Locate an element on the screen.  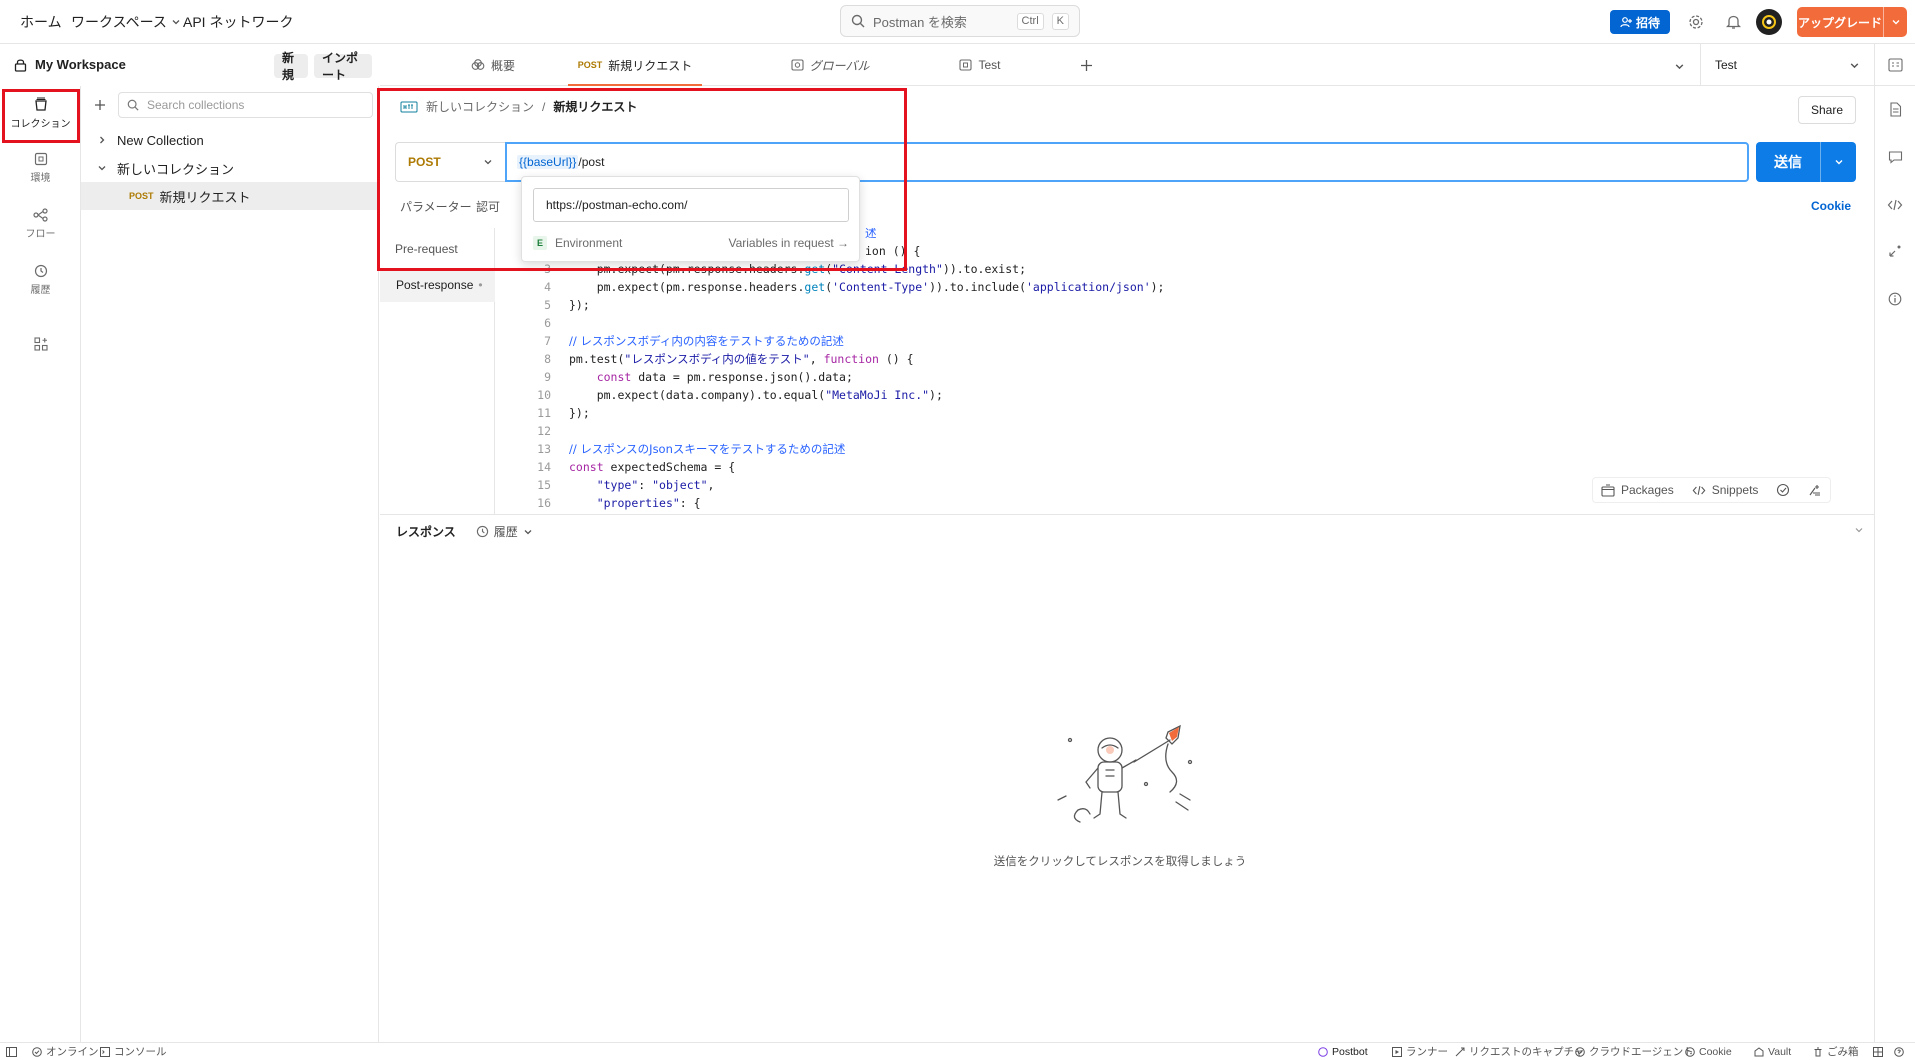
code-text: const expectedSchema = { is located at coordinates (652, 467).